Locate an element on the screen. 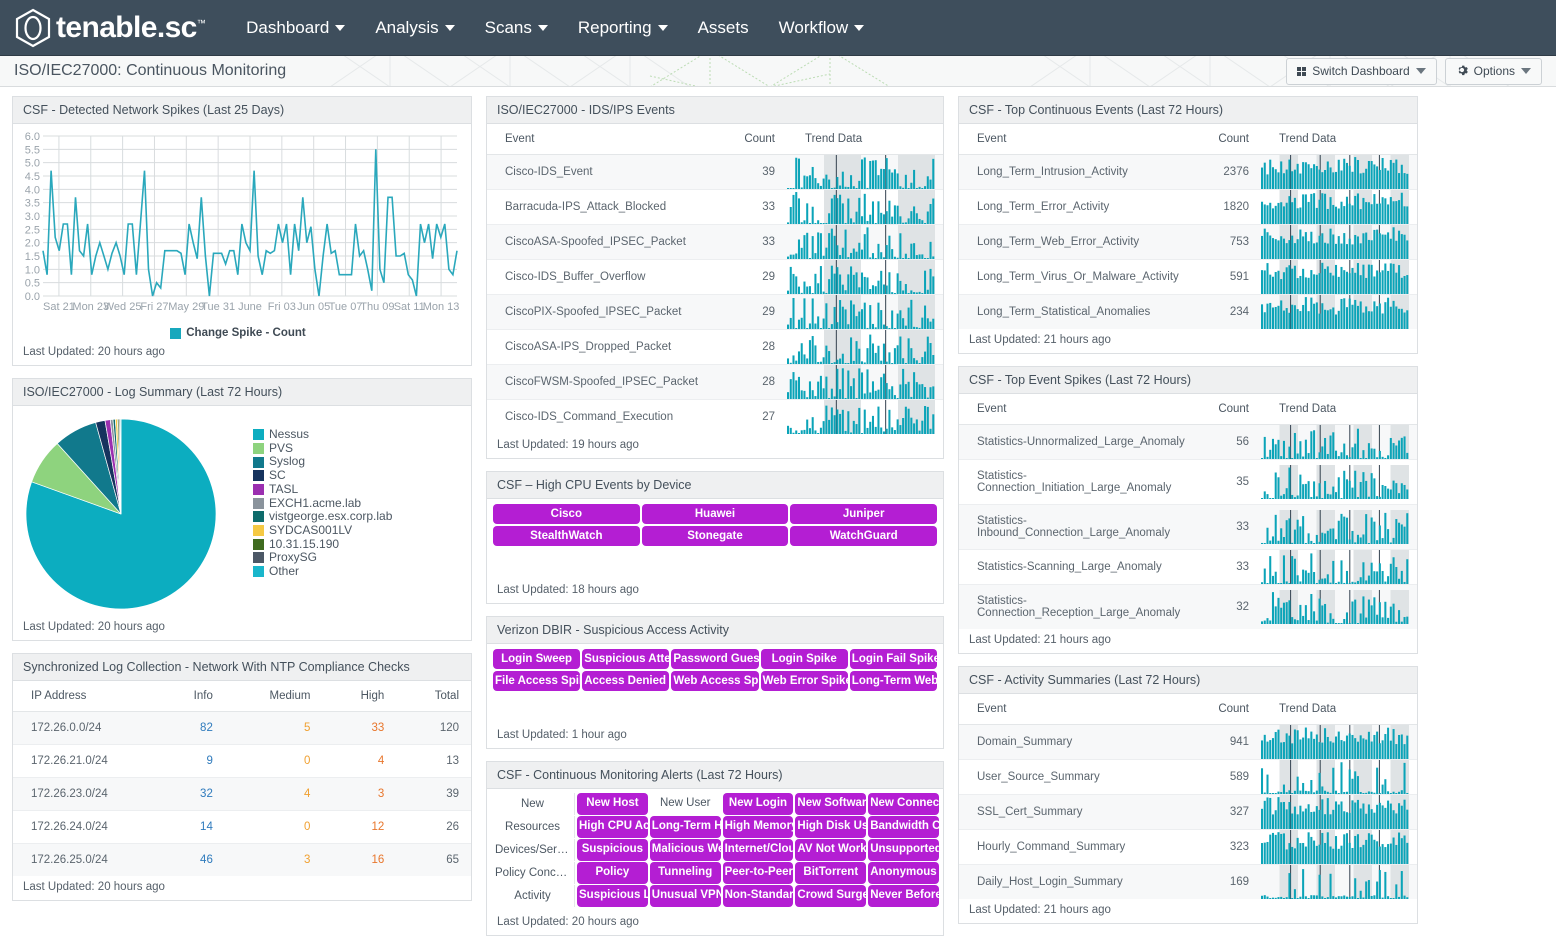 Image resolution: width=1556 pixels, height=936 pixels. pie-legend-item: PVS is located at coordinates (322, 448).